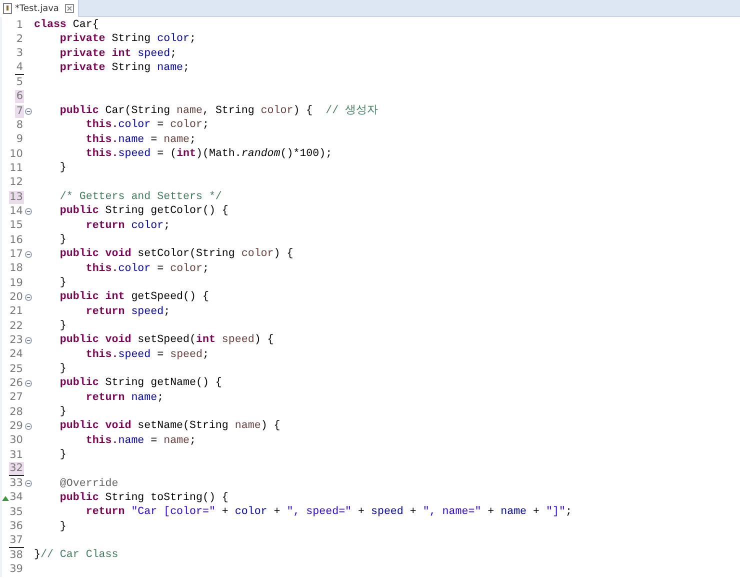  What do you see at coordinates (19, 139) in the screenshot?
I see `line-number: 9` at bounding box center [19, 139].